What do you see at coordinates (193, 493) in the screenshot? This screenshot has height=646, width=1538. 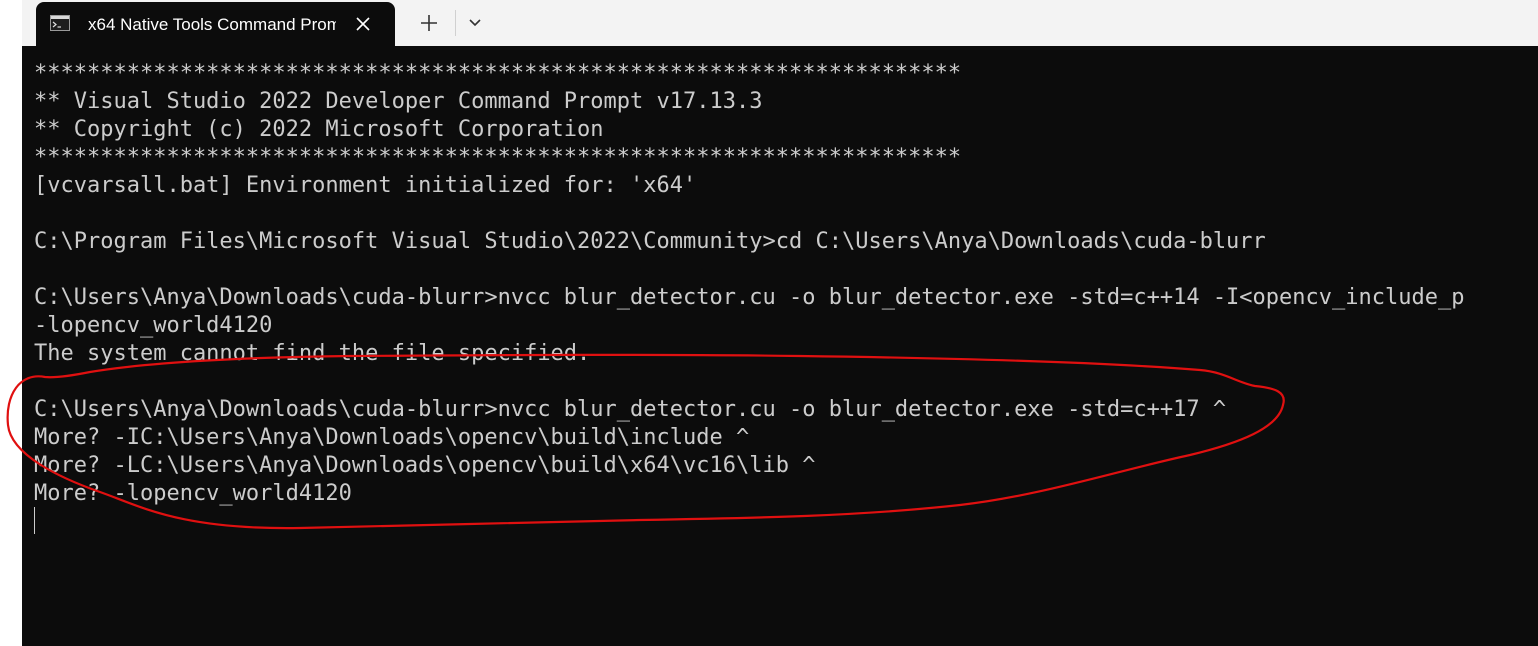 I see `terminal-line-more-link: More? -lopencv_world4120` at bounding box center [193, 493].